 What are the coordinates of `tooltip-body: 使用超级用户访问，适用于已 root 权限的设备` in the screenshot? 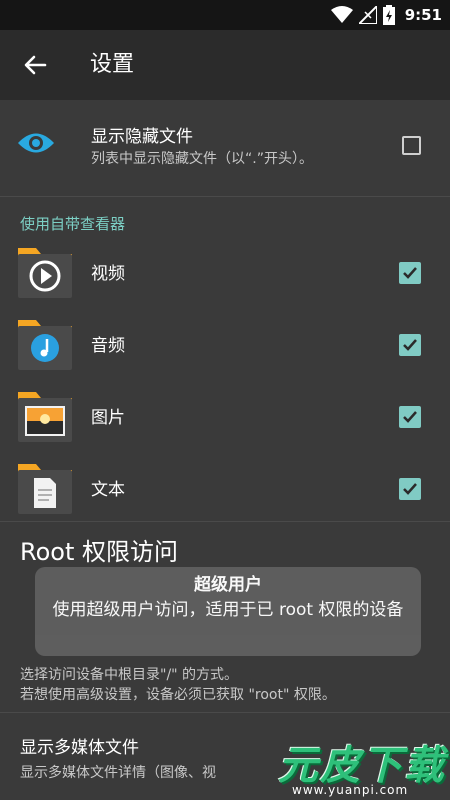 It's located at (228, 610).